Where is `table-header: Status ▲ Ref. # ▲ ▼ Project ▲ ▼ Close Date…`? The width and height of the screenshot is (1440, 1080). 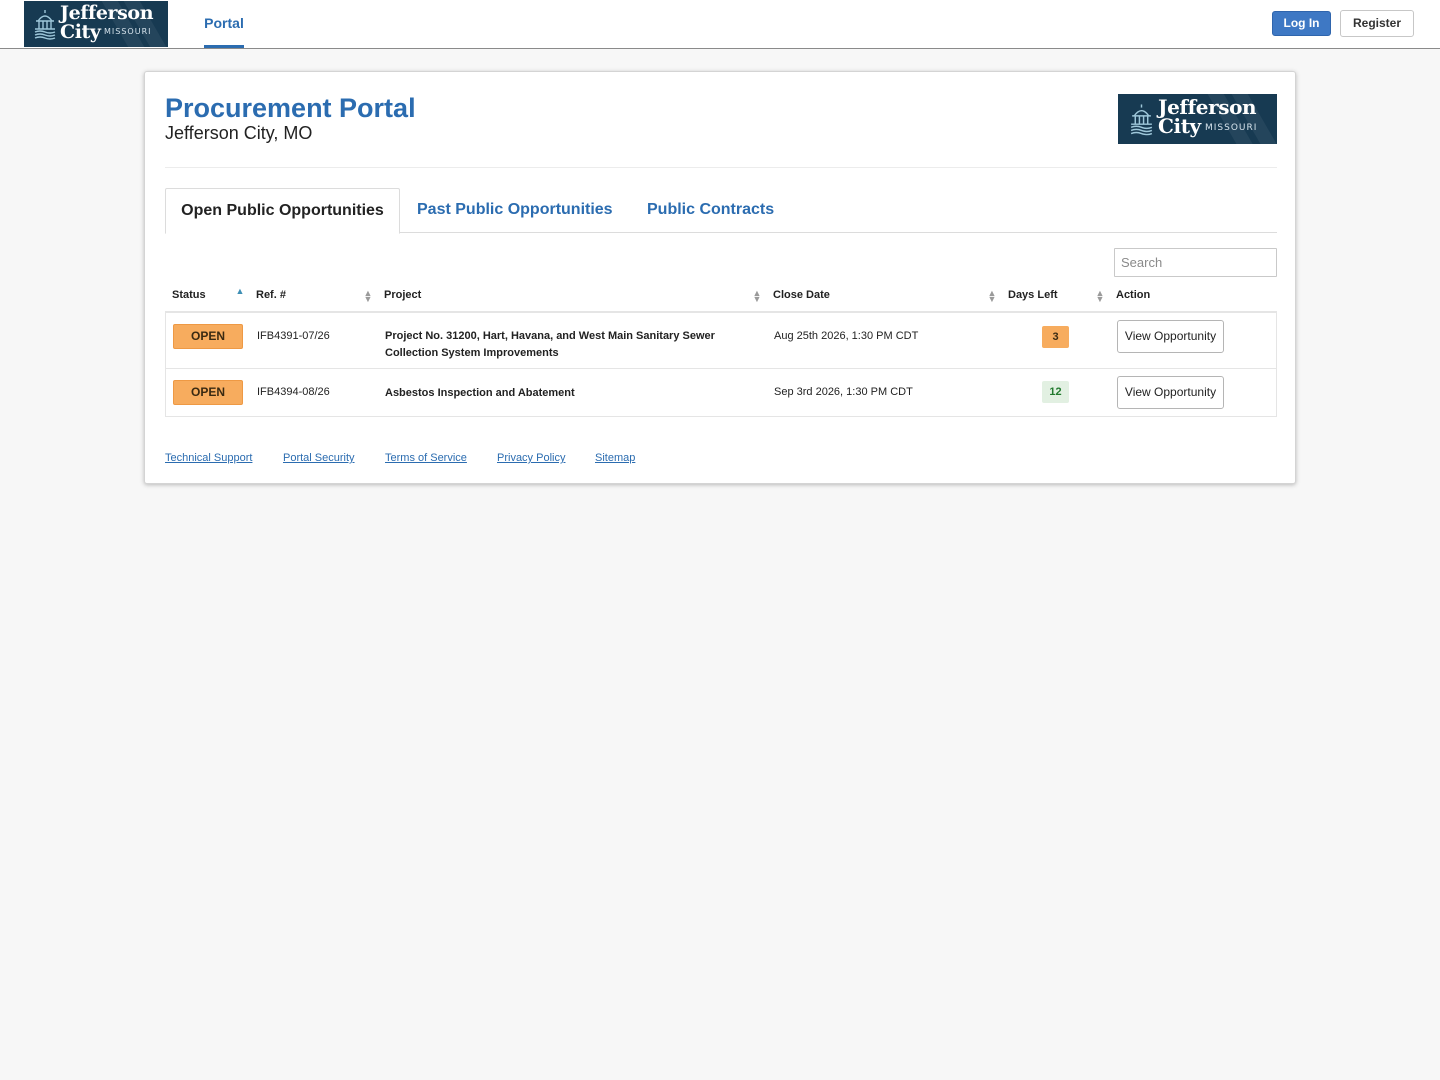 table-header: Status ▲ Ref. # ▲ ▼ Project ▲ ▼ Close Date… is located at coordinates (721, 296).